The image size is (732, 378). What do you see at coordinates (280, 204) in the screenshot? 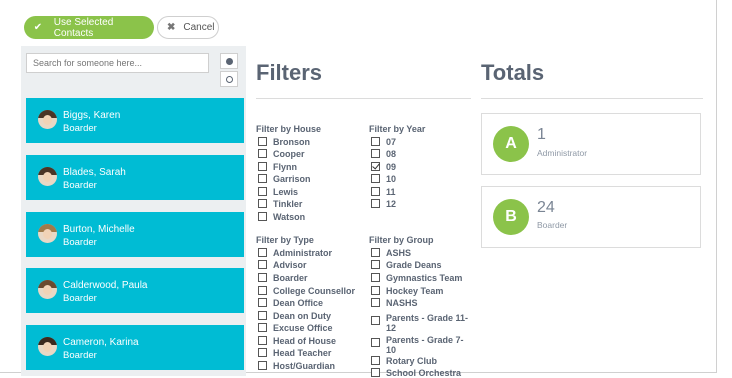
I see `filter-house-option: Tinkler` at bounding box center [280, 204].